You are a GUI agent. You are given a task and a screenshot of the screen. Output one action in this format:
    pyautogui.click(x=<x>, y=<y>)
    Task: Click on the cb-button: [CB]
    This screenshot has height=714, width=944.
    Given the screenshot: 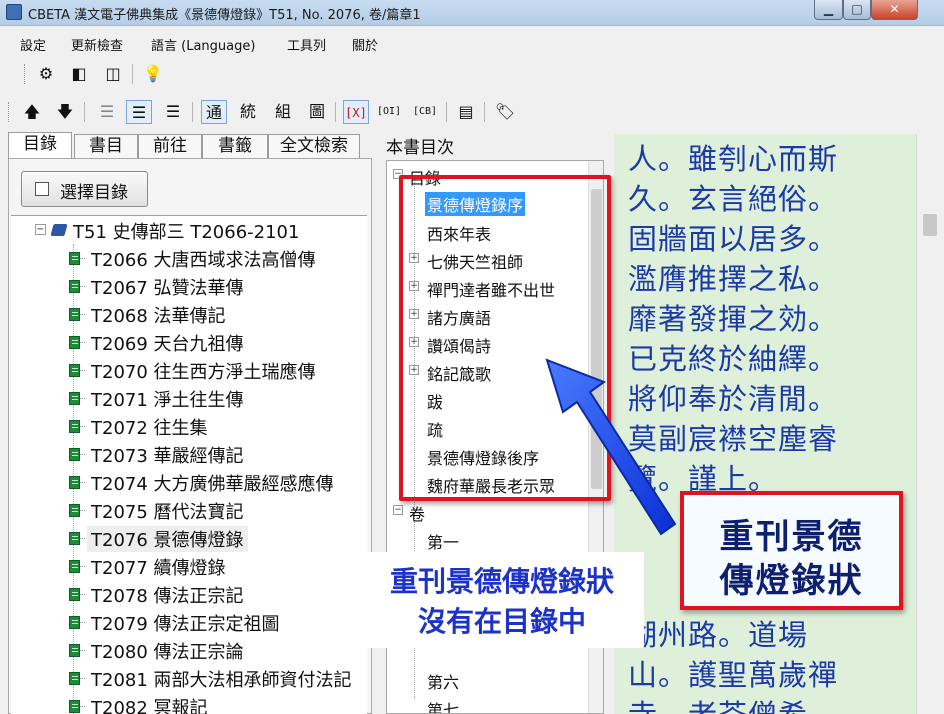 What is the action you would take?
    pyautogui.click(x=425, y=112)
    